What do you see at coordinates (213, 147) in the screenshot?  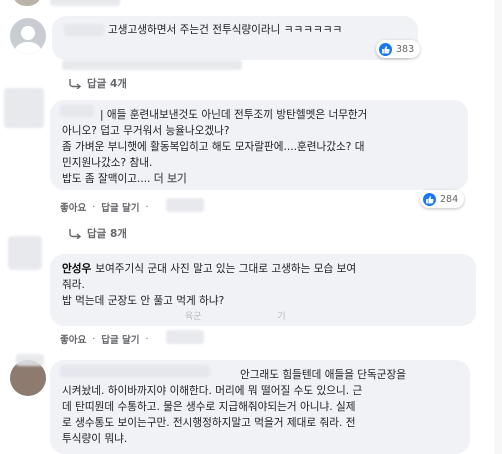 I see `comment-text-line: 좀 가벼운 부니햇에 활동복입히고 해도 모자랄판에....훈련나갔소? 대` at bounding box center [213, 147].